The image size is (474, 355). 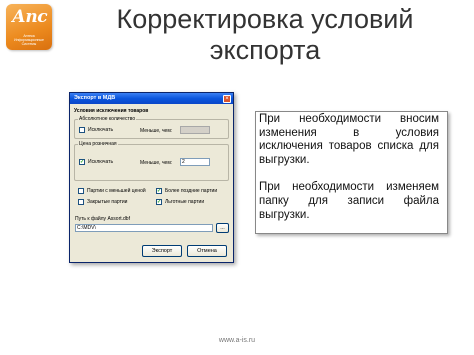 What do you see at coordinates (156, 131) in the screenshot?
I see `quantity-less-label: Меньше, чем:` at bounding box center [156, 131].